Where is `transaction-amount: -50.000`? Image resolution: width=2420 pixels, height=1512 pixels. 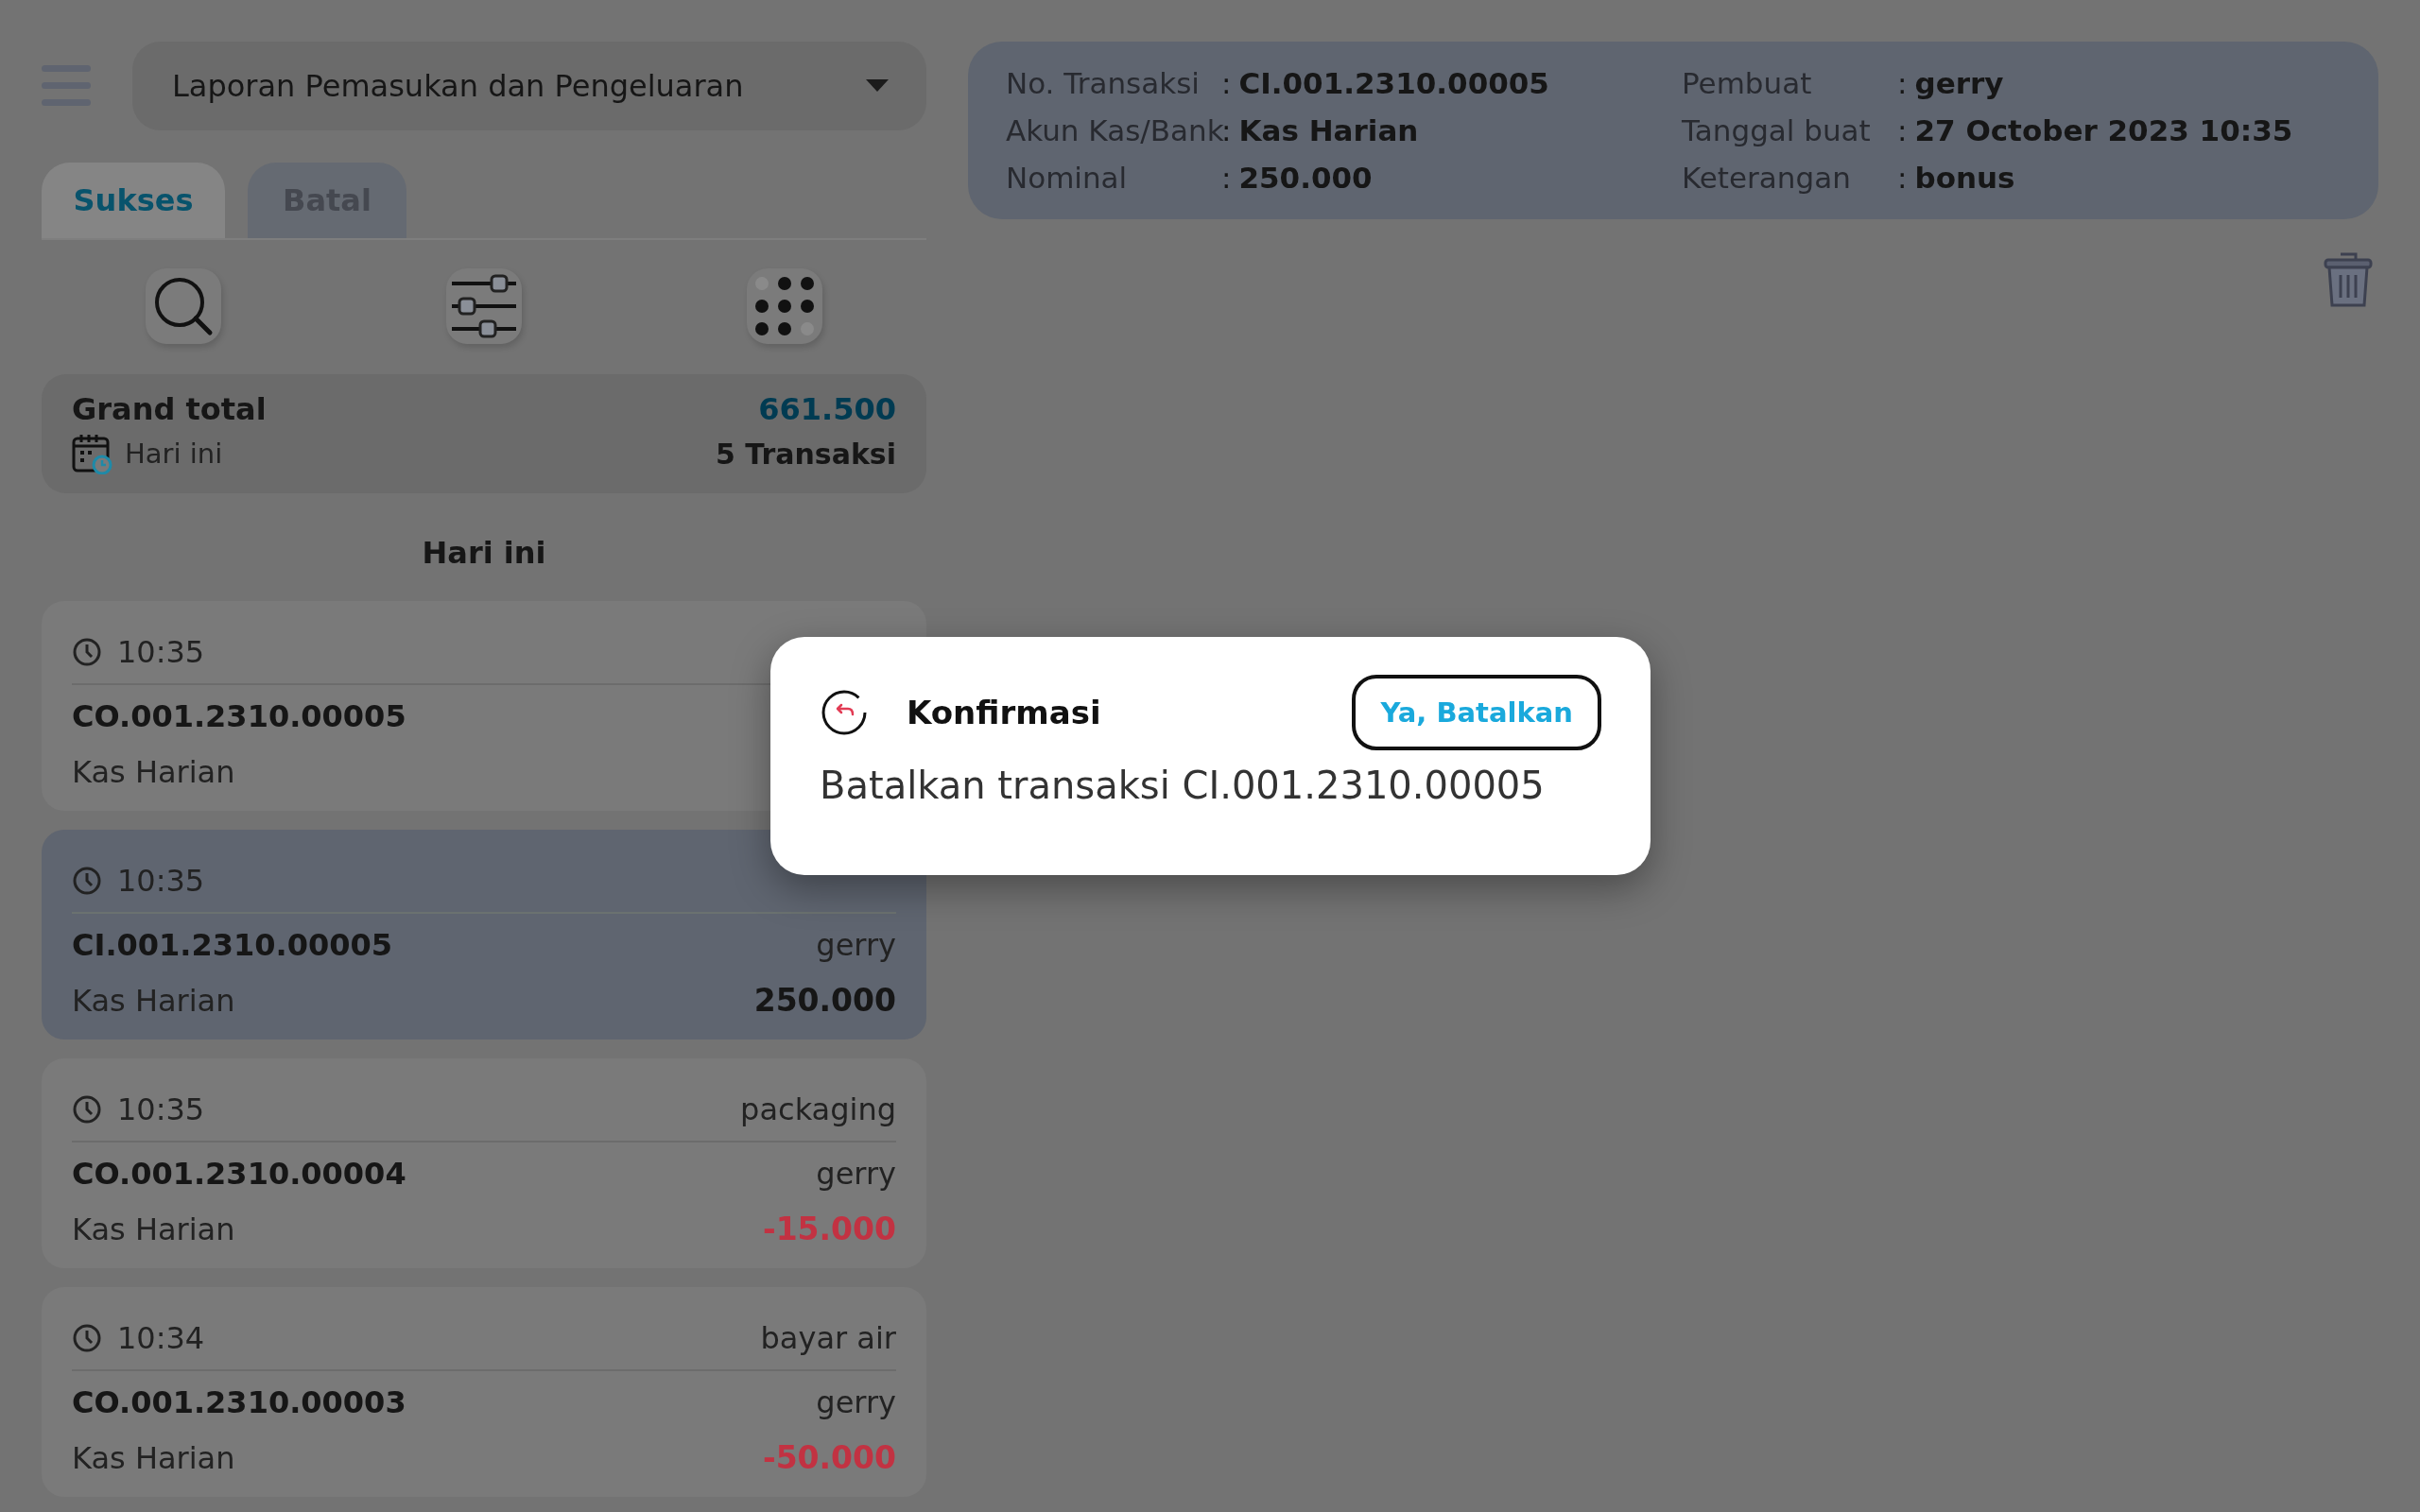
transaction-amount: -50.000 is located at coordinates (829, 1458).